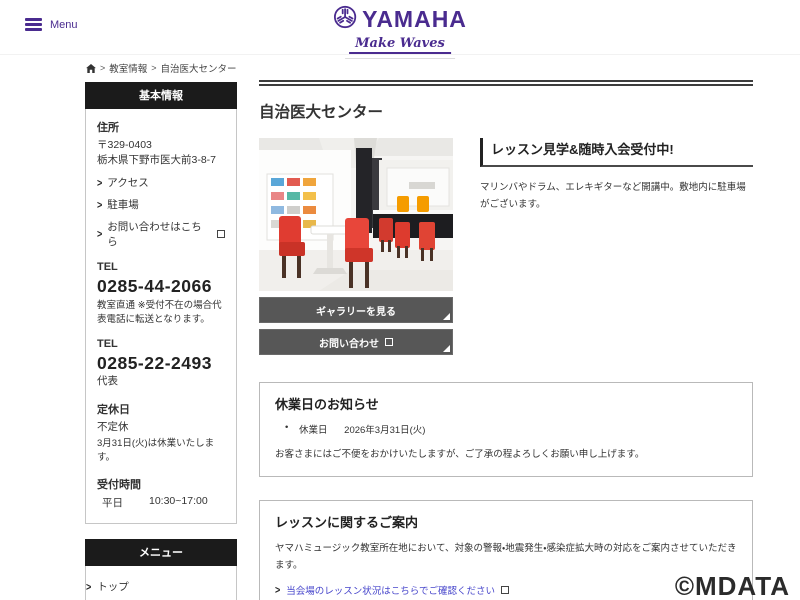 This screenshot has height=600, width=800. I want to click on menu-button: Menu, so click(51, 24).